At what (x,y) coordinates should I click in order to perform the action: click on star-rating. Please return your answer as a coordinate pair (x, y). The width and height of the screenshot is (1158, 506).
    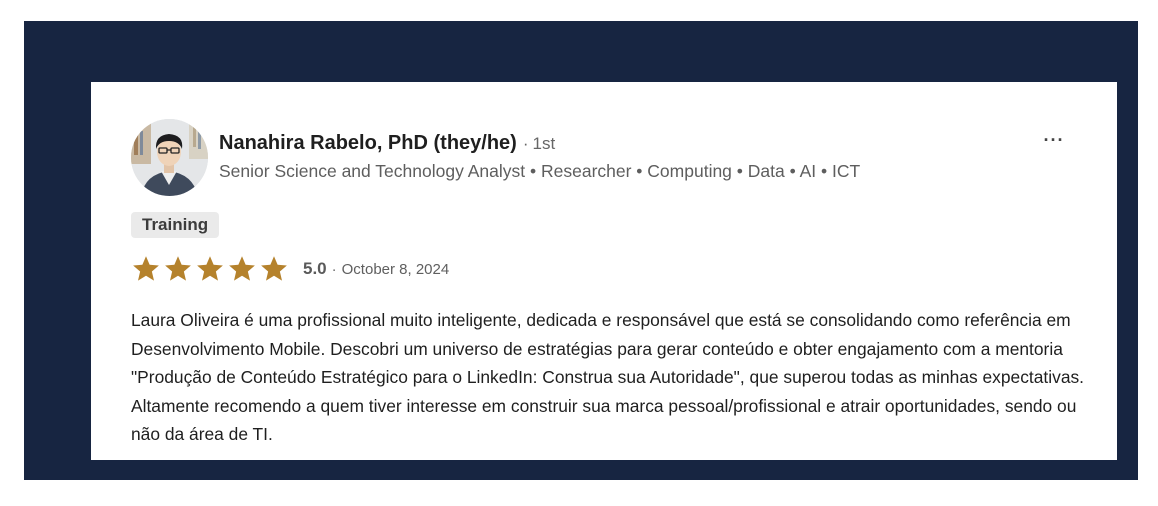
    Looking at the image, I should click on (211, 269).